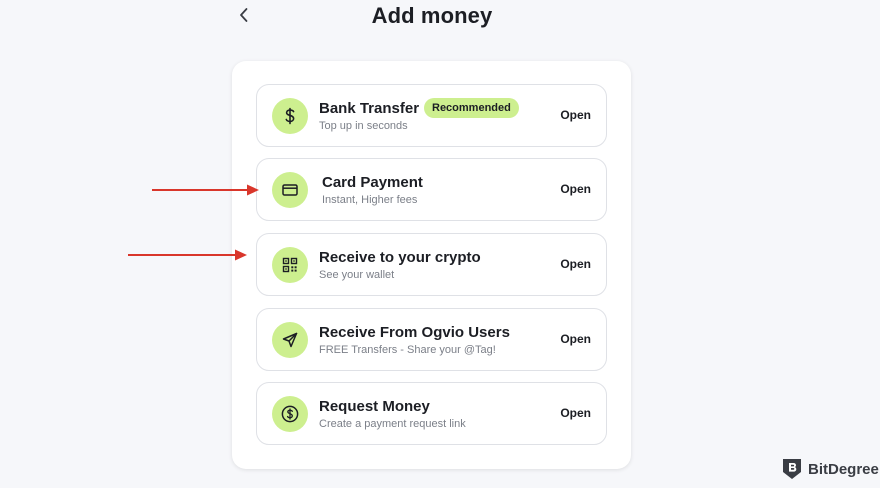 Image resolution: width=880 pixels, height=488 pixels. Describe the element at coordinates (392, 424) in the screenshot. I see `option-subtitle: Create a payment request link` at that location.